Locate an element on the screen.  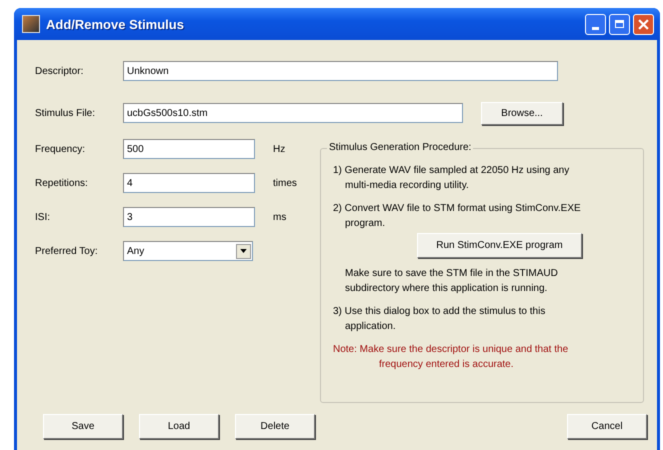
run-button: Run StimConv.EXE program is located at coordinates (499, 245).